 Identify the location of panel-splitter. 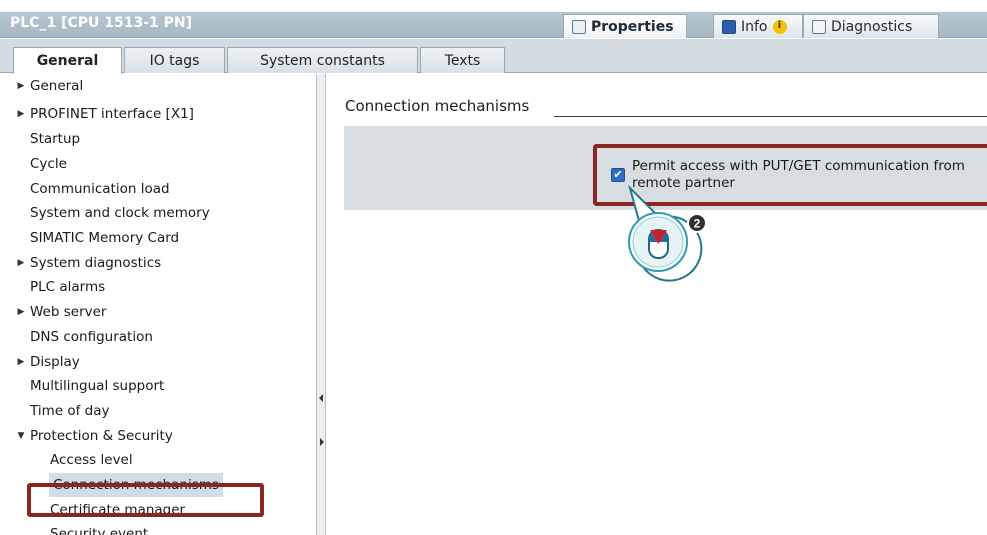
(321, 304).